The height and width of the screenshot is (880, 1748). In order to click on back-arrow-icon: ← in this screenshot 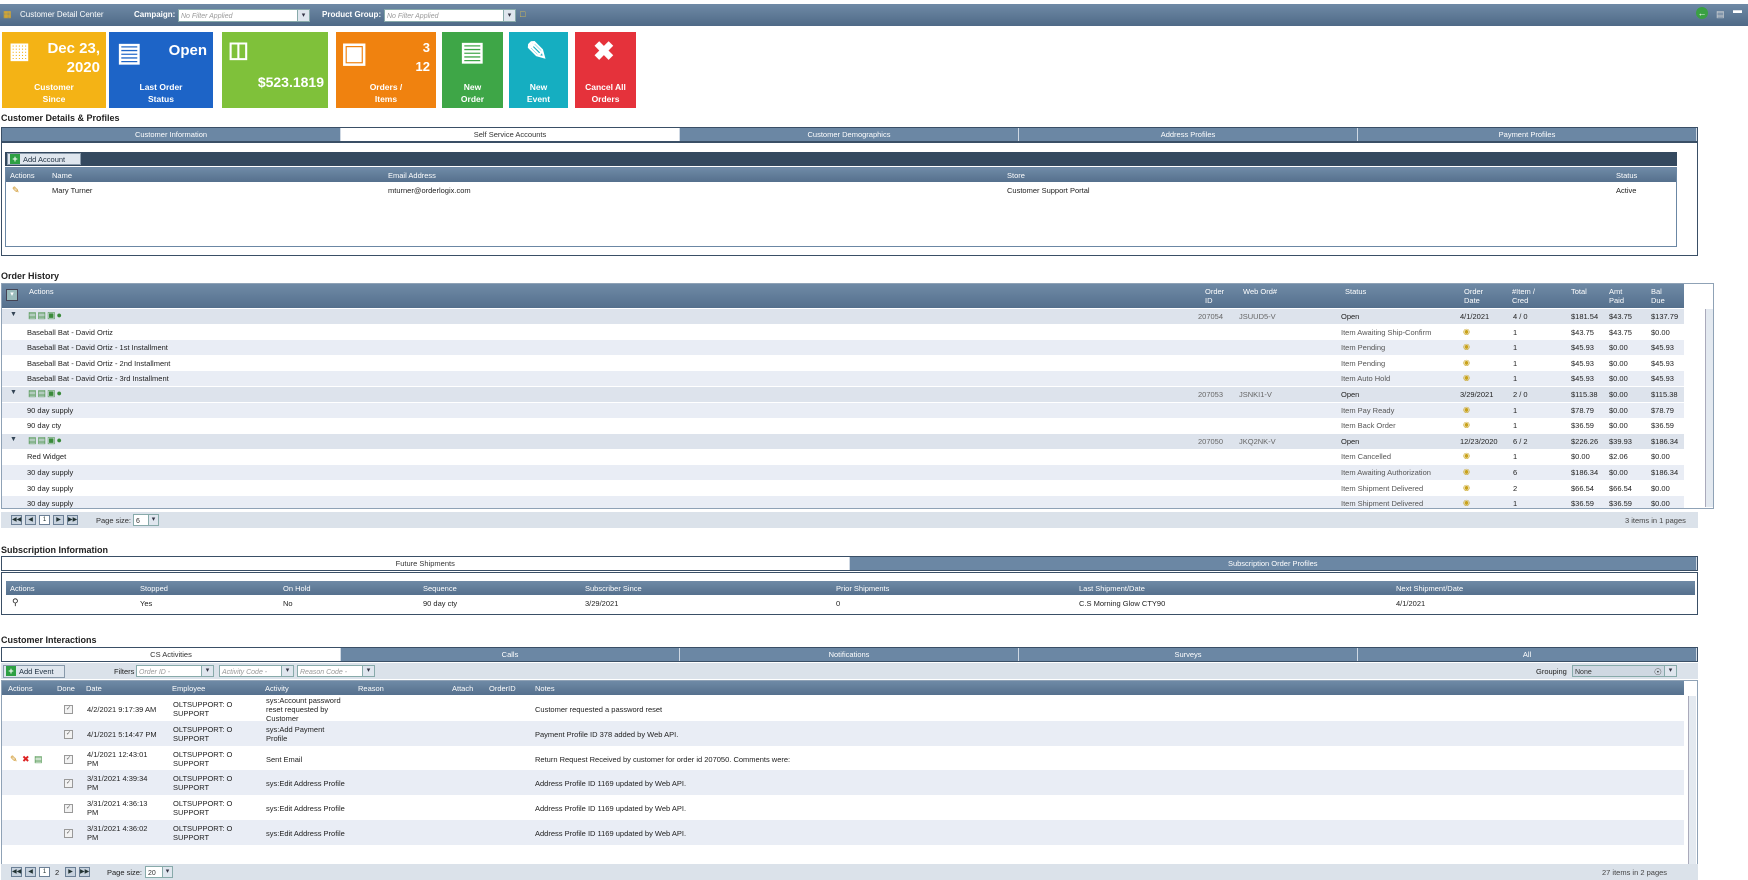, I will do `click(1702, 13)`.